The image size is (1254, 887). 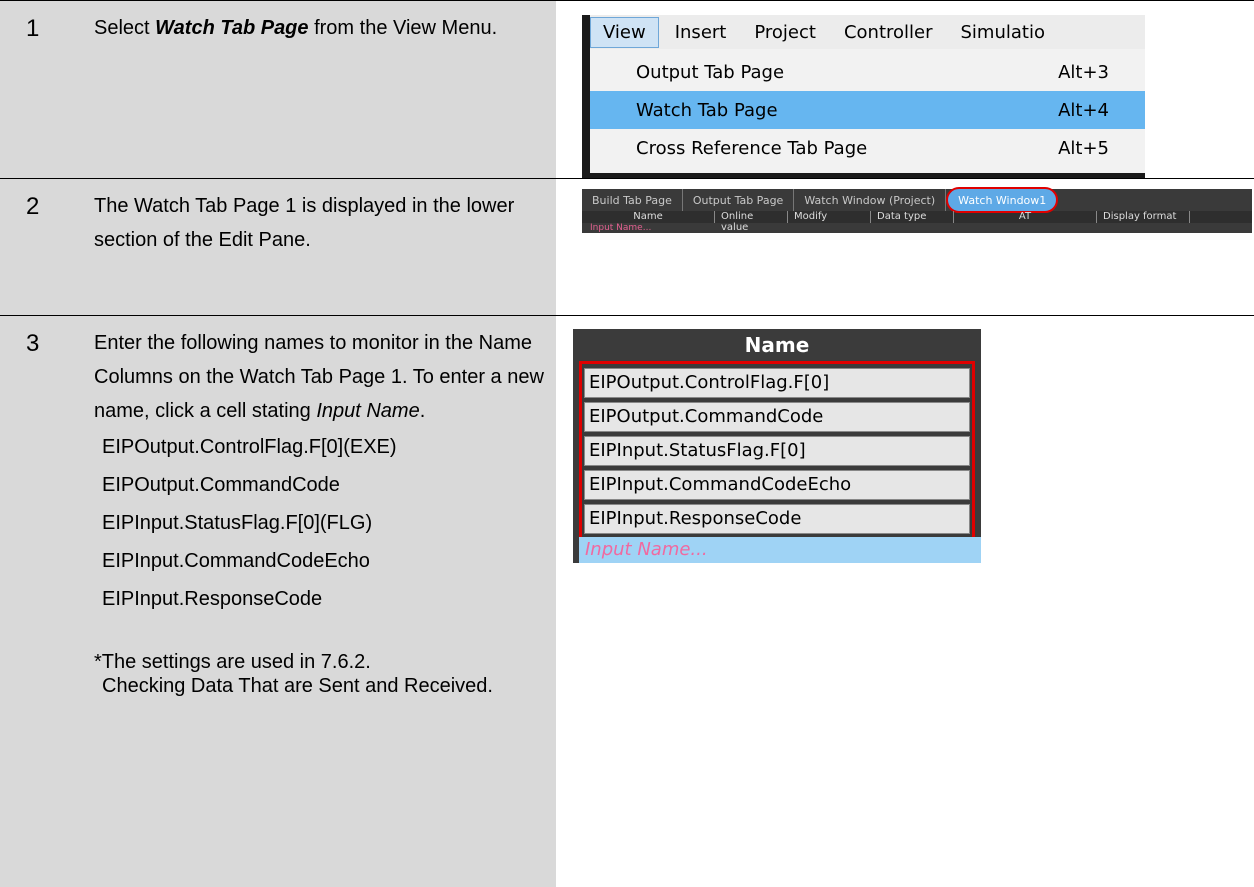 I want to click on menu-view: View, so click(x=624, y=32).